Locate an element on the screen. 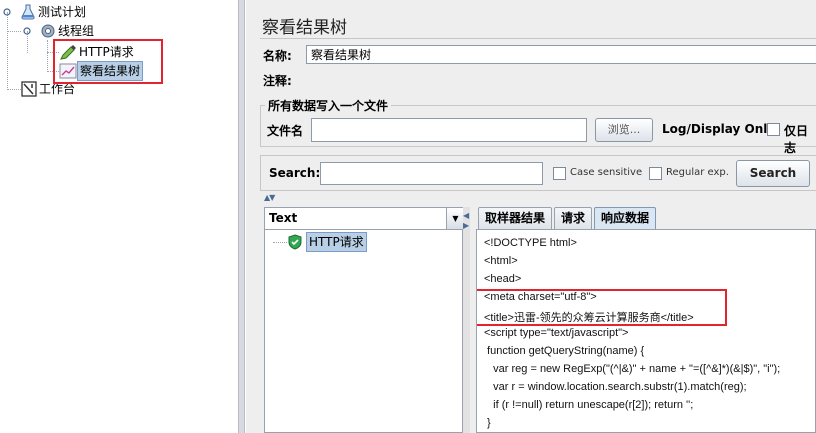 Image resolution: width=816 pixels, height=433 pixels. code-line: <html> is located at coordinates (501, 261).